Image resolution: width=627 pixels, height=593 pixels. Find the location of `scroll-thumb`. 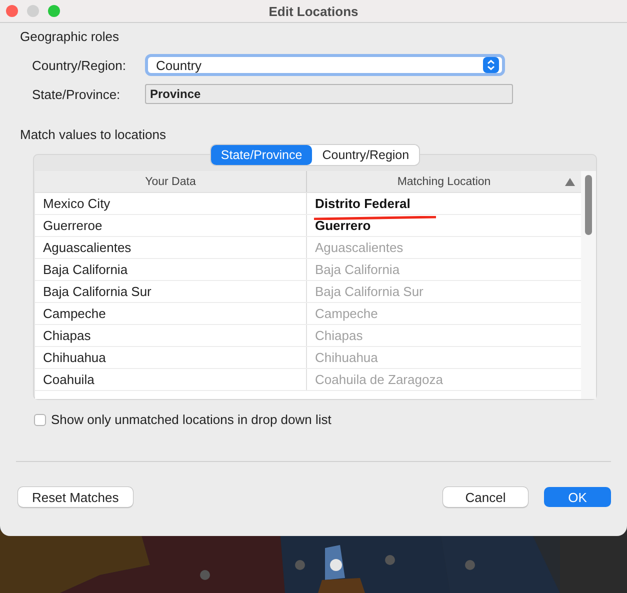

scroll-thumb is located at coordinates (588, 205).